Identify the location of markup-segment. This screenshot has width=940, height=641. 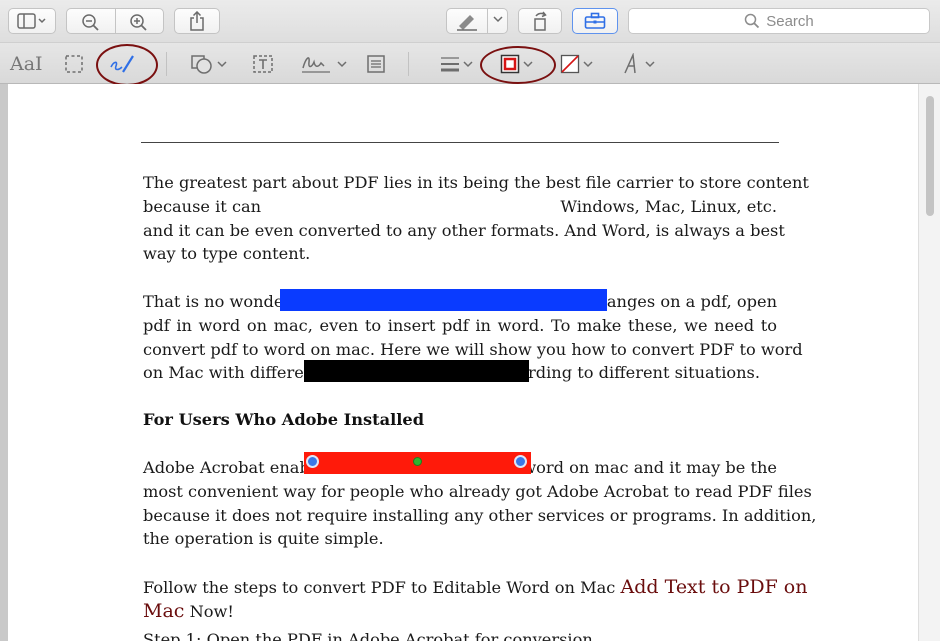
(477, 21).